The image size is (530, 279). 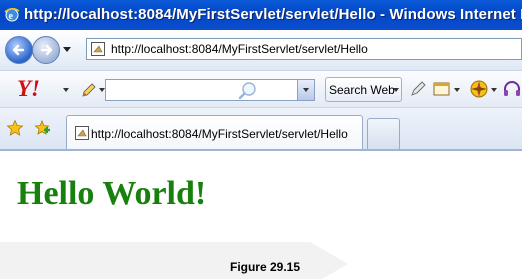 I want to click on back-button, so click(x=19, y=50).